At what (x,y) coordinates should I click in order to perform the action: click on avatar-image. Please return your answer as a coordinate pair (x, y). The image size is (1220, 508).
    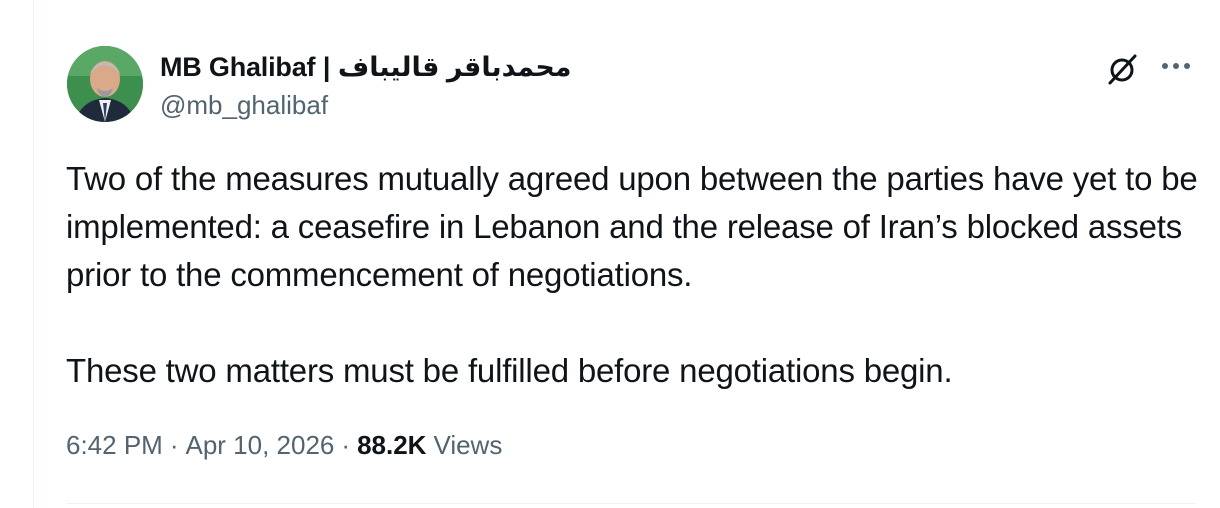
    Looking at the image, I should click on (105, 84).